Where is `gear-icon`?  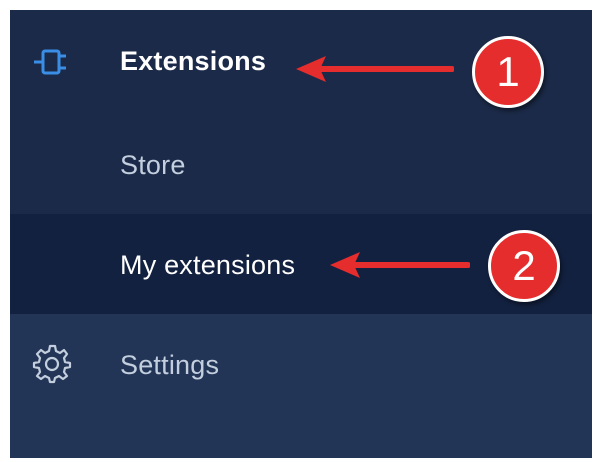
gear-icon is located at coordinates (52, 364).